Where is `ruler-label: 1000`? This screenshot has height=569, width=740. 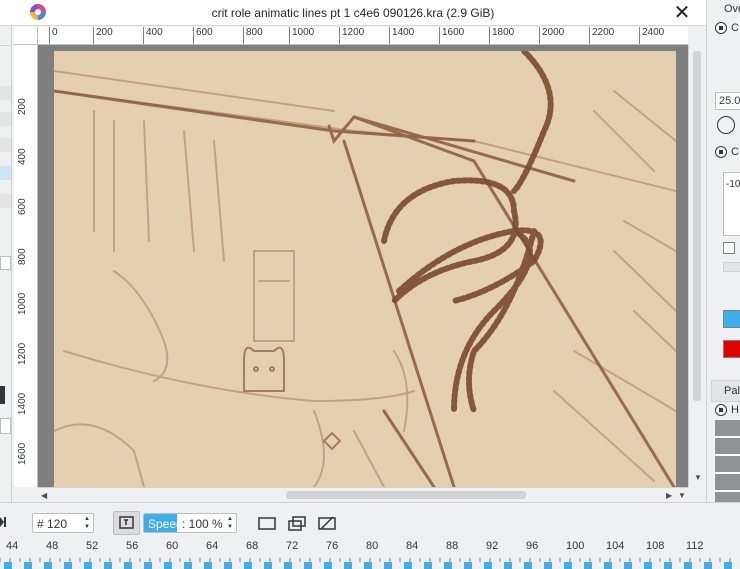
ruler-label: 1000 is located at coordinates (301, 35).